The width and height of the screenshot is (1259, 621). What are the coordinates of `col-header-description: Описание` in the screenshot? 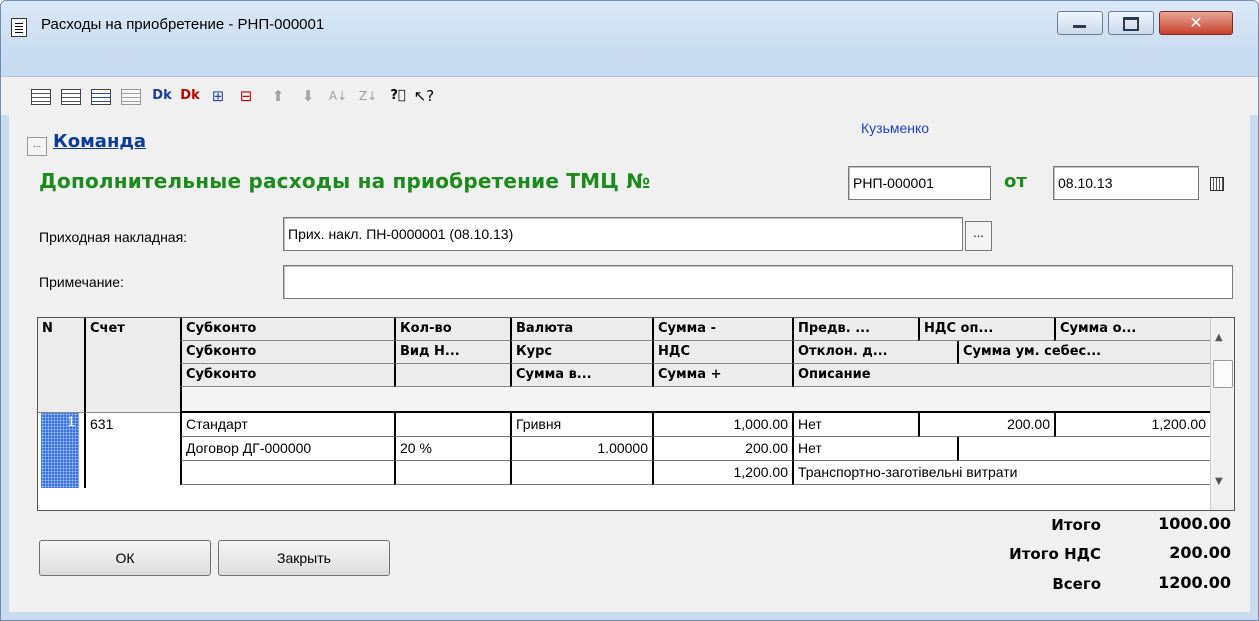 It's located at (1001, 375).